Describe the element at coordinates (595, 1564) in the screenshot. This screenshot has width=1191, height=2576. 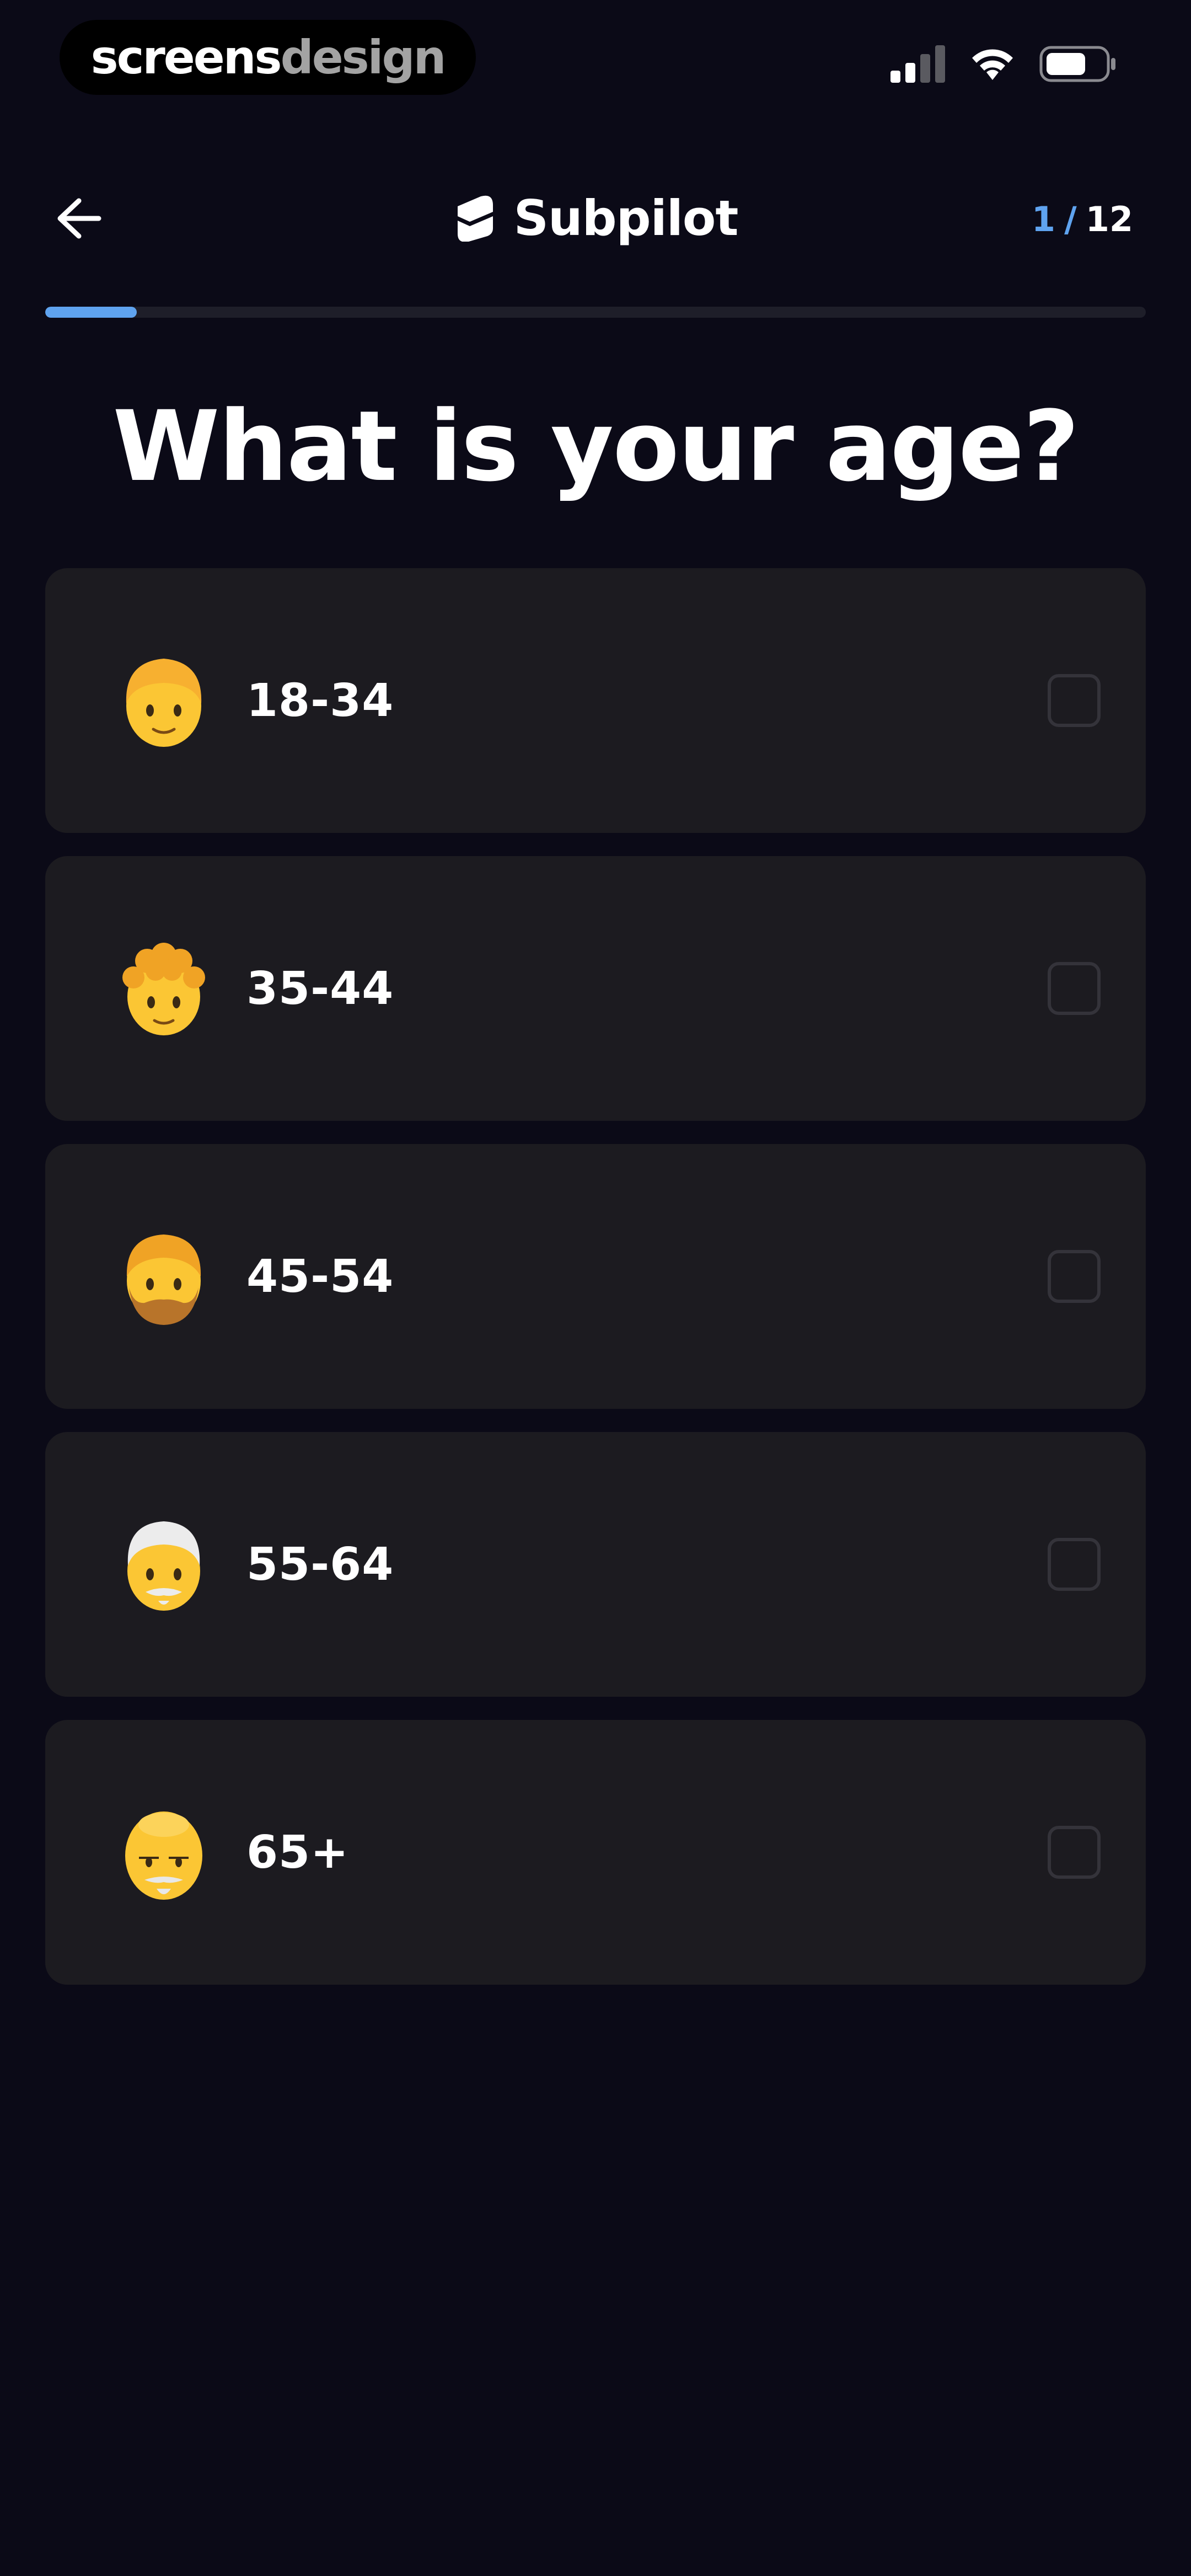
I see `option-55-64: 55-64` at that location.